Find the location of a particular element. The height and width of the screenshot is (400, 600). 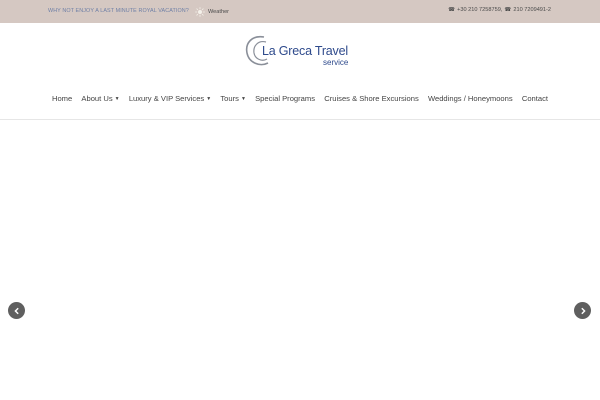

nav-item-luxury-vip: Luxury & VIP Services ▼ is located at coordinates (170, 98).